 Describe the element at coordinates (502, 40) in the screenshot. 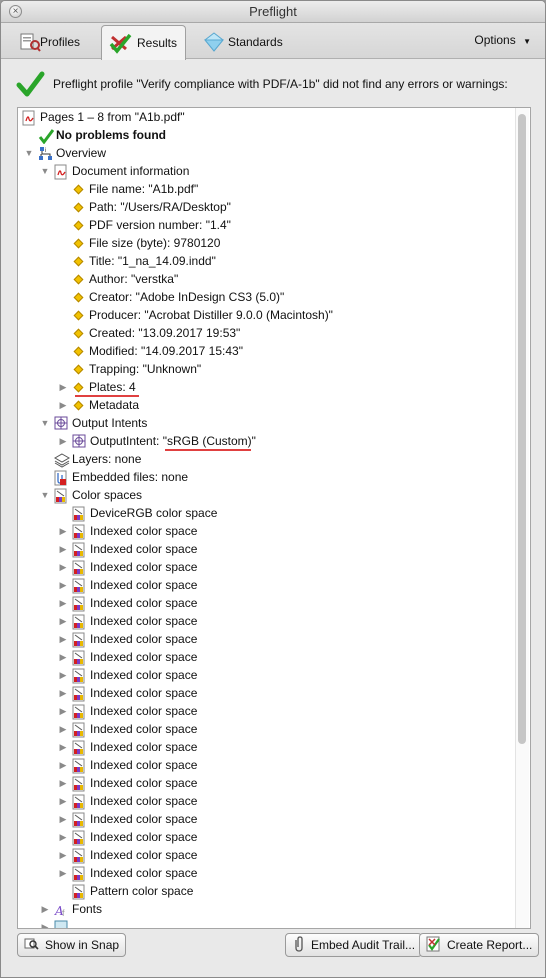

I see `options-menu: Options ▼` at that location.